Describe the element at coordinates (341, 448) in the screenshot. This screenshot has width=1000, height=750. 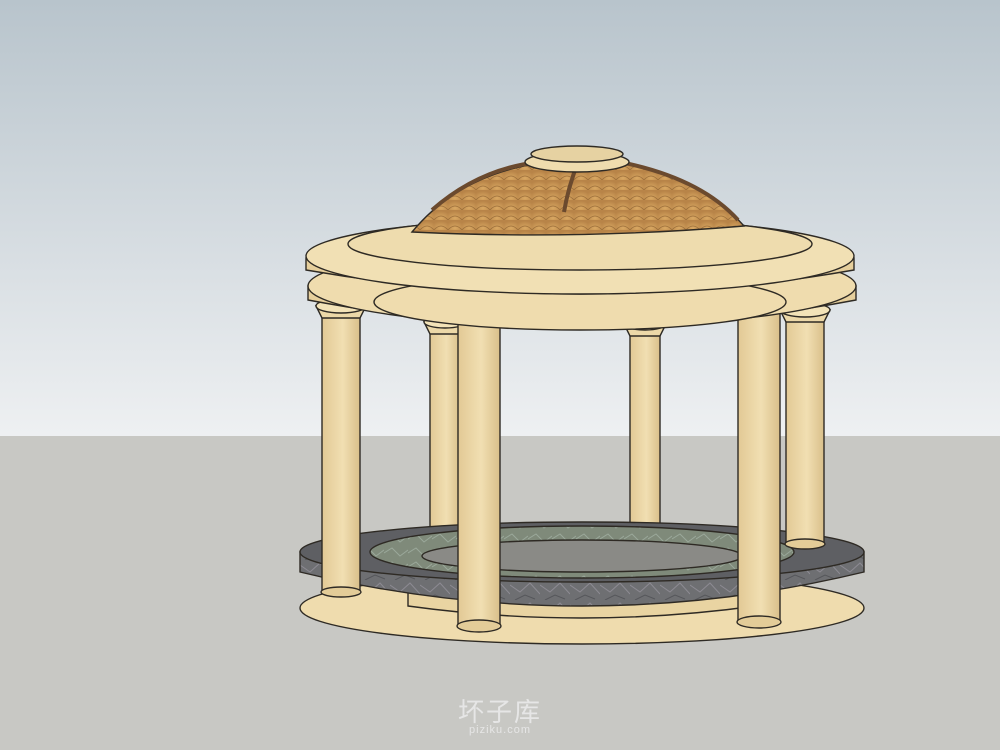
I see `column-front-far-left` at that location.